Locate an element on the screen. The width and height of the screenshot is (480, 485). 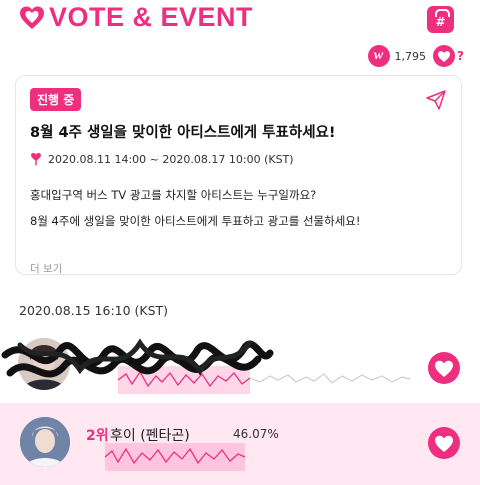
more-link: 더 보기 is located at coordinates (46, 268).